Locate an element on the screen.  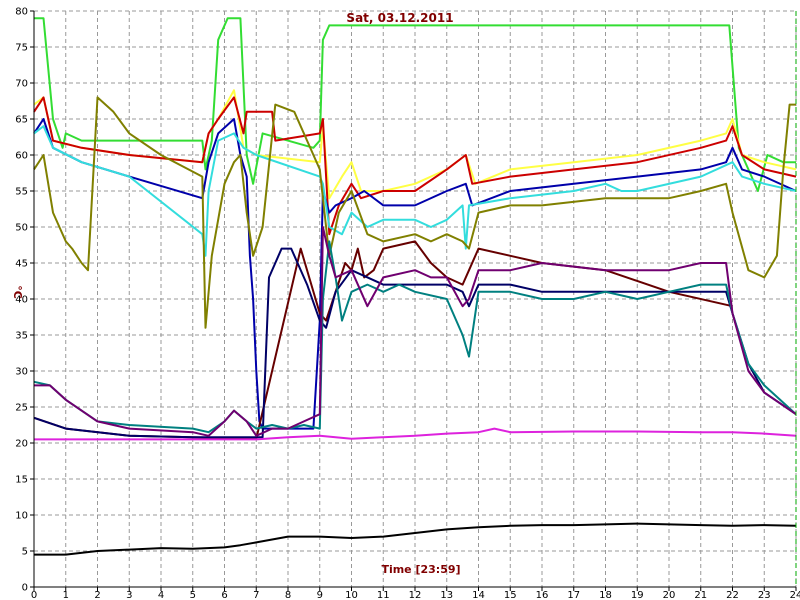
y-tick-label: 65 is located at coordinates (21, 120).